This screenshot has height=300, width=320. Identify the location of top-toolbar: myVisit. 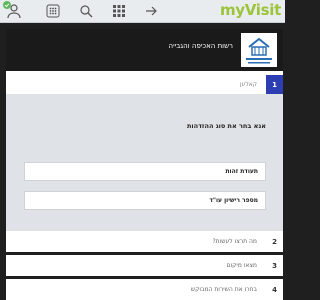
(142, 11).